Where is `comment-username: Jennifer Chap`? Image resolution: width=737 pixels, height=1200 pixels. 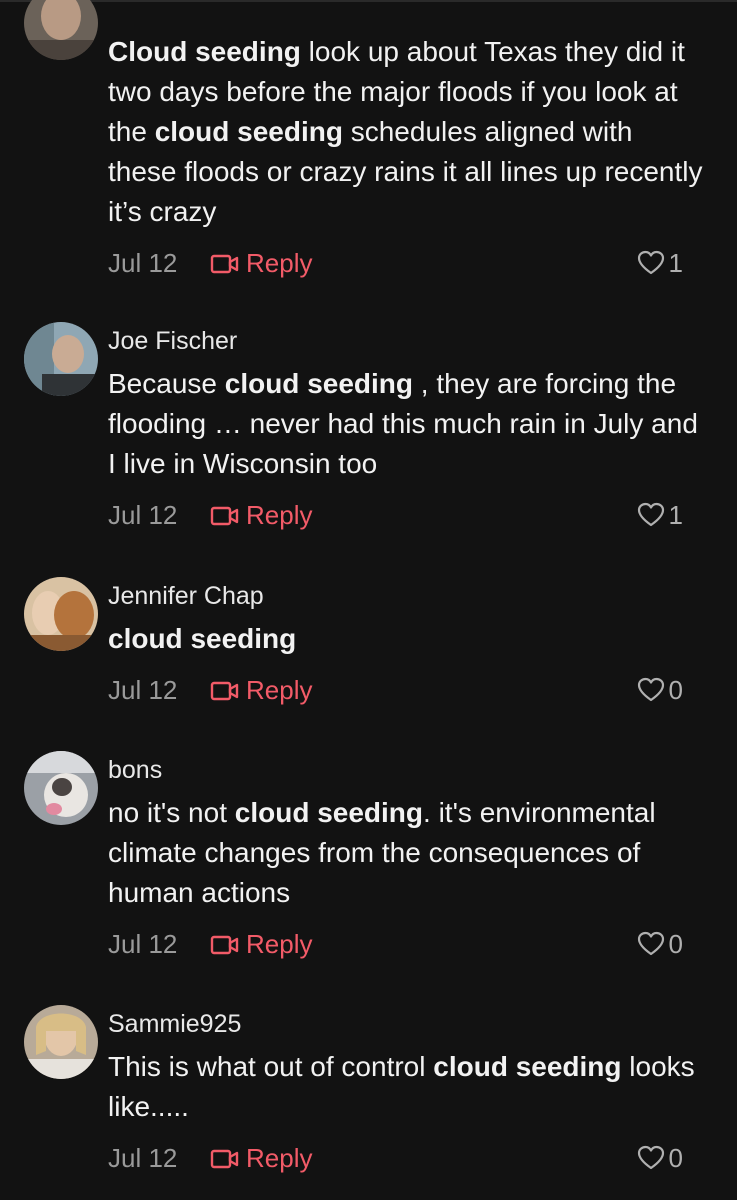 comment-username: Jennifer Chap is located at coordinates (408, 596).